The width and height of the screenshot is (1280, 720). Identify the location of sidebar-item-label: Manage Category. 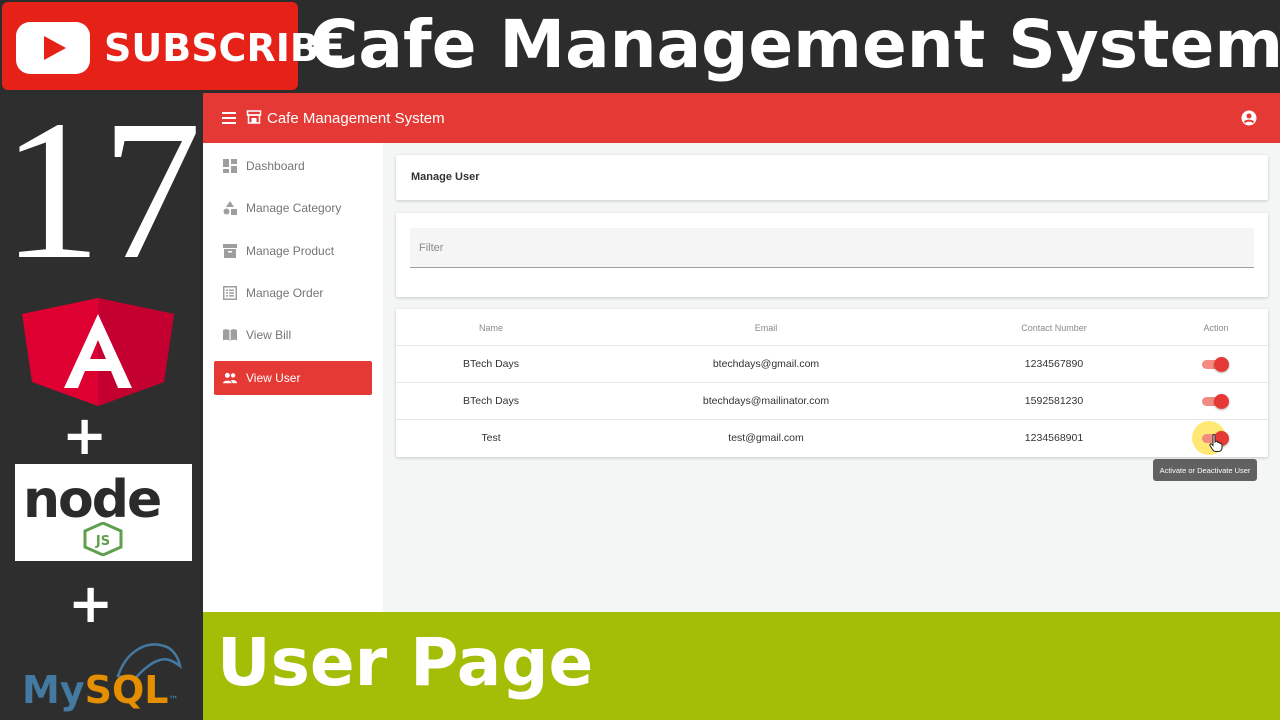
(294, 208).